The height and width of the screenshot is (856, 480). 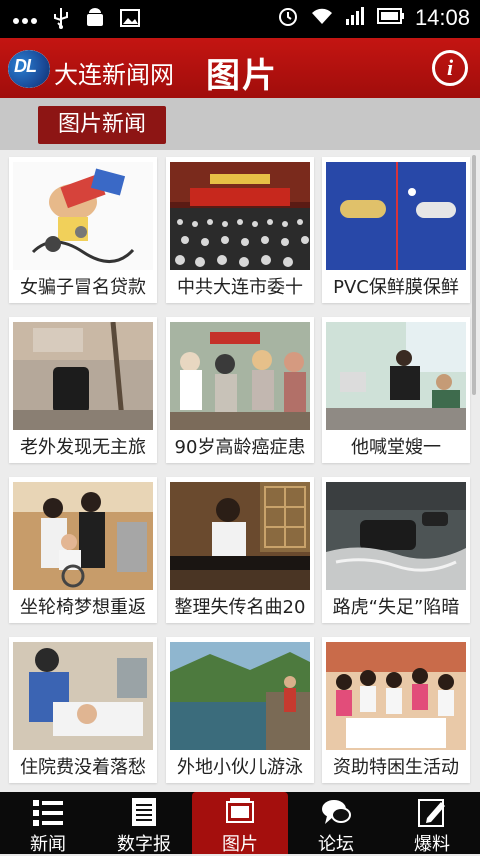 I want to click on site-logo: DL, so click(x=29, y=69).